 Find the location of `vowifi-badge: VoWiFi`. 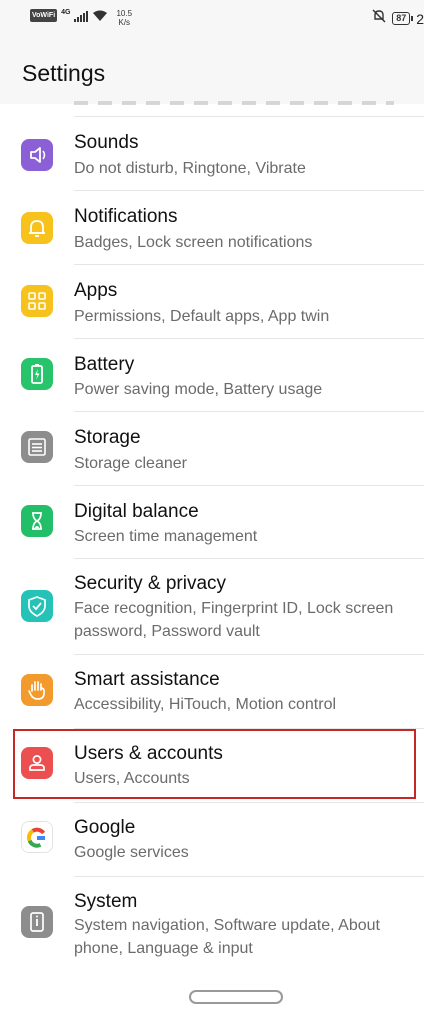

vowifi-badge: VoWiFi is located at coordinates (44, 15).